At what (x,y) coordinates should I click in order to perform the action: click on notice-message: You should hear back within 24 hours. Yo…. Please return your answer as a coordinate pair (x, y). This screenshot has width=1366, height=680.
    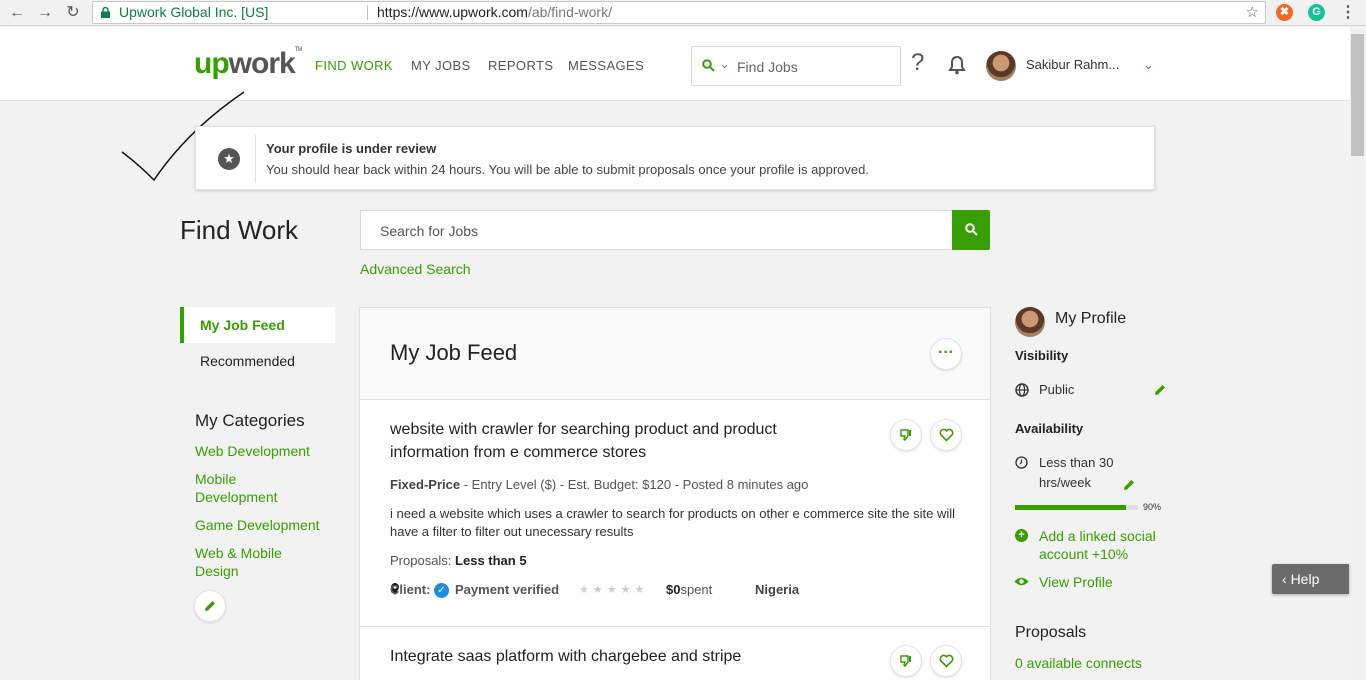
    Looking at the image, I should click on (567, 169).